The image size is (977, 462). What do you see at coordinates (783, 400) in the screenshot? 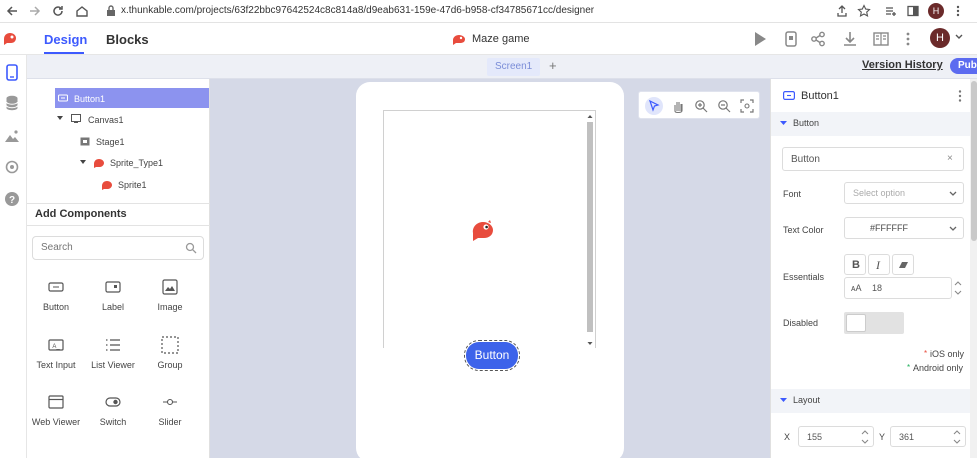
I see `section-caret-icon` at bounding box center [783, 400].